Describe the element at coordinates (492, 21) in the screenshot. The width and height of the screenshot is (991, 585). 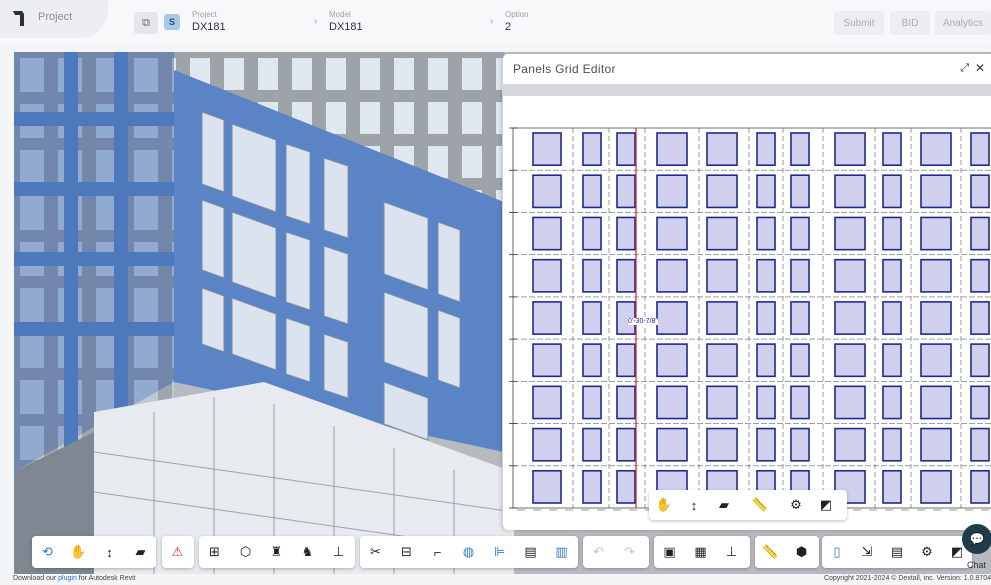
I see `chevron-right-icon: ›` at that location.